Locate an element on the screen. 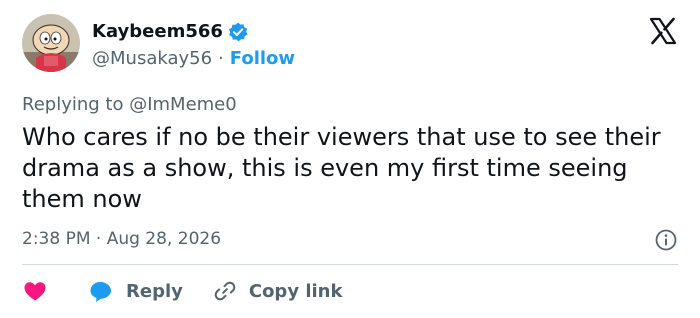  follow-button: Follow is located at coordinates (262, 59).